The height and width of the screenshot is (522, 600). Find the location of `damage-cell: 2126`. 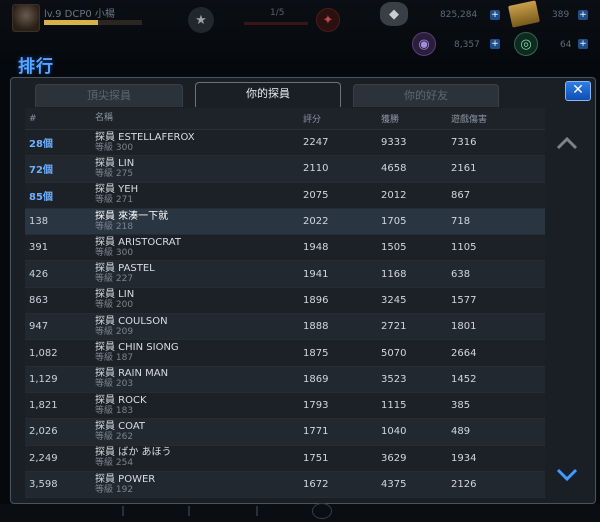

damage-cell: 2126 is located at coordinates (464, 484).